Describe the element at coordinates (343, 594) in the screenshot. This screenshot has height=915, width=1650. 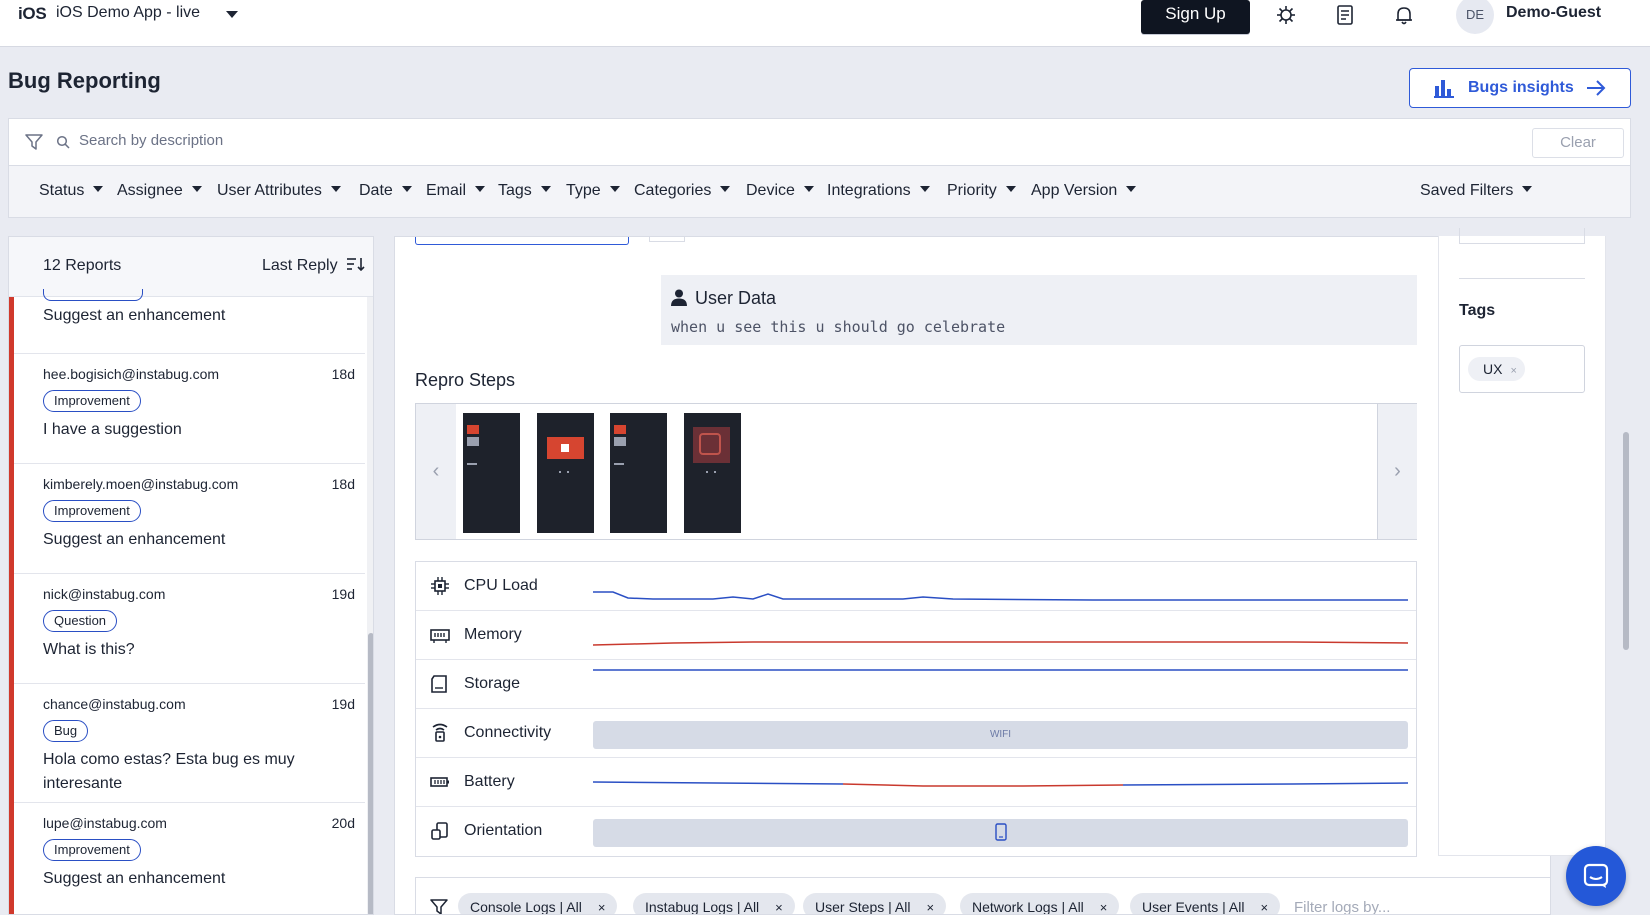
I see `report-age: 19d` at that location.